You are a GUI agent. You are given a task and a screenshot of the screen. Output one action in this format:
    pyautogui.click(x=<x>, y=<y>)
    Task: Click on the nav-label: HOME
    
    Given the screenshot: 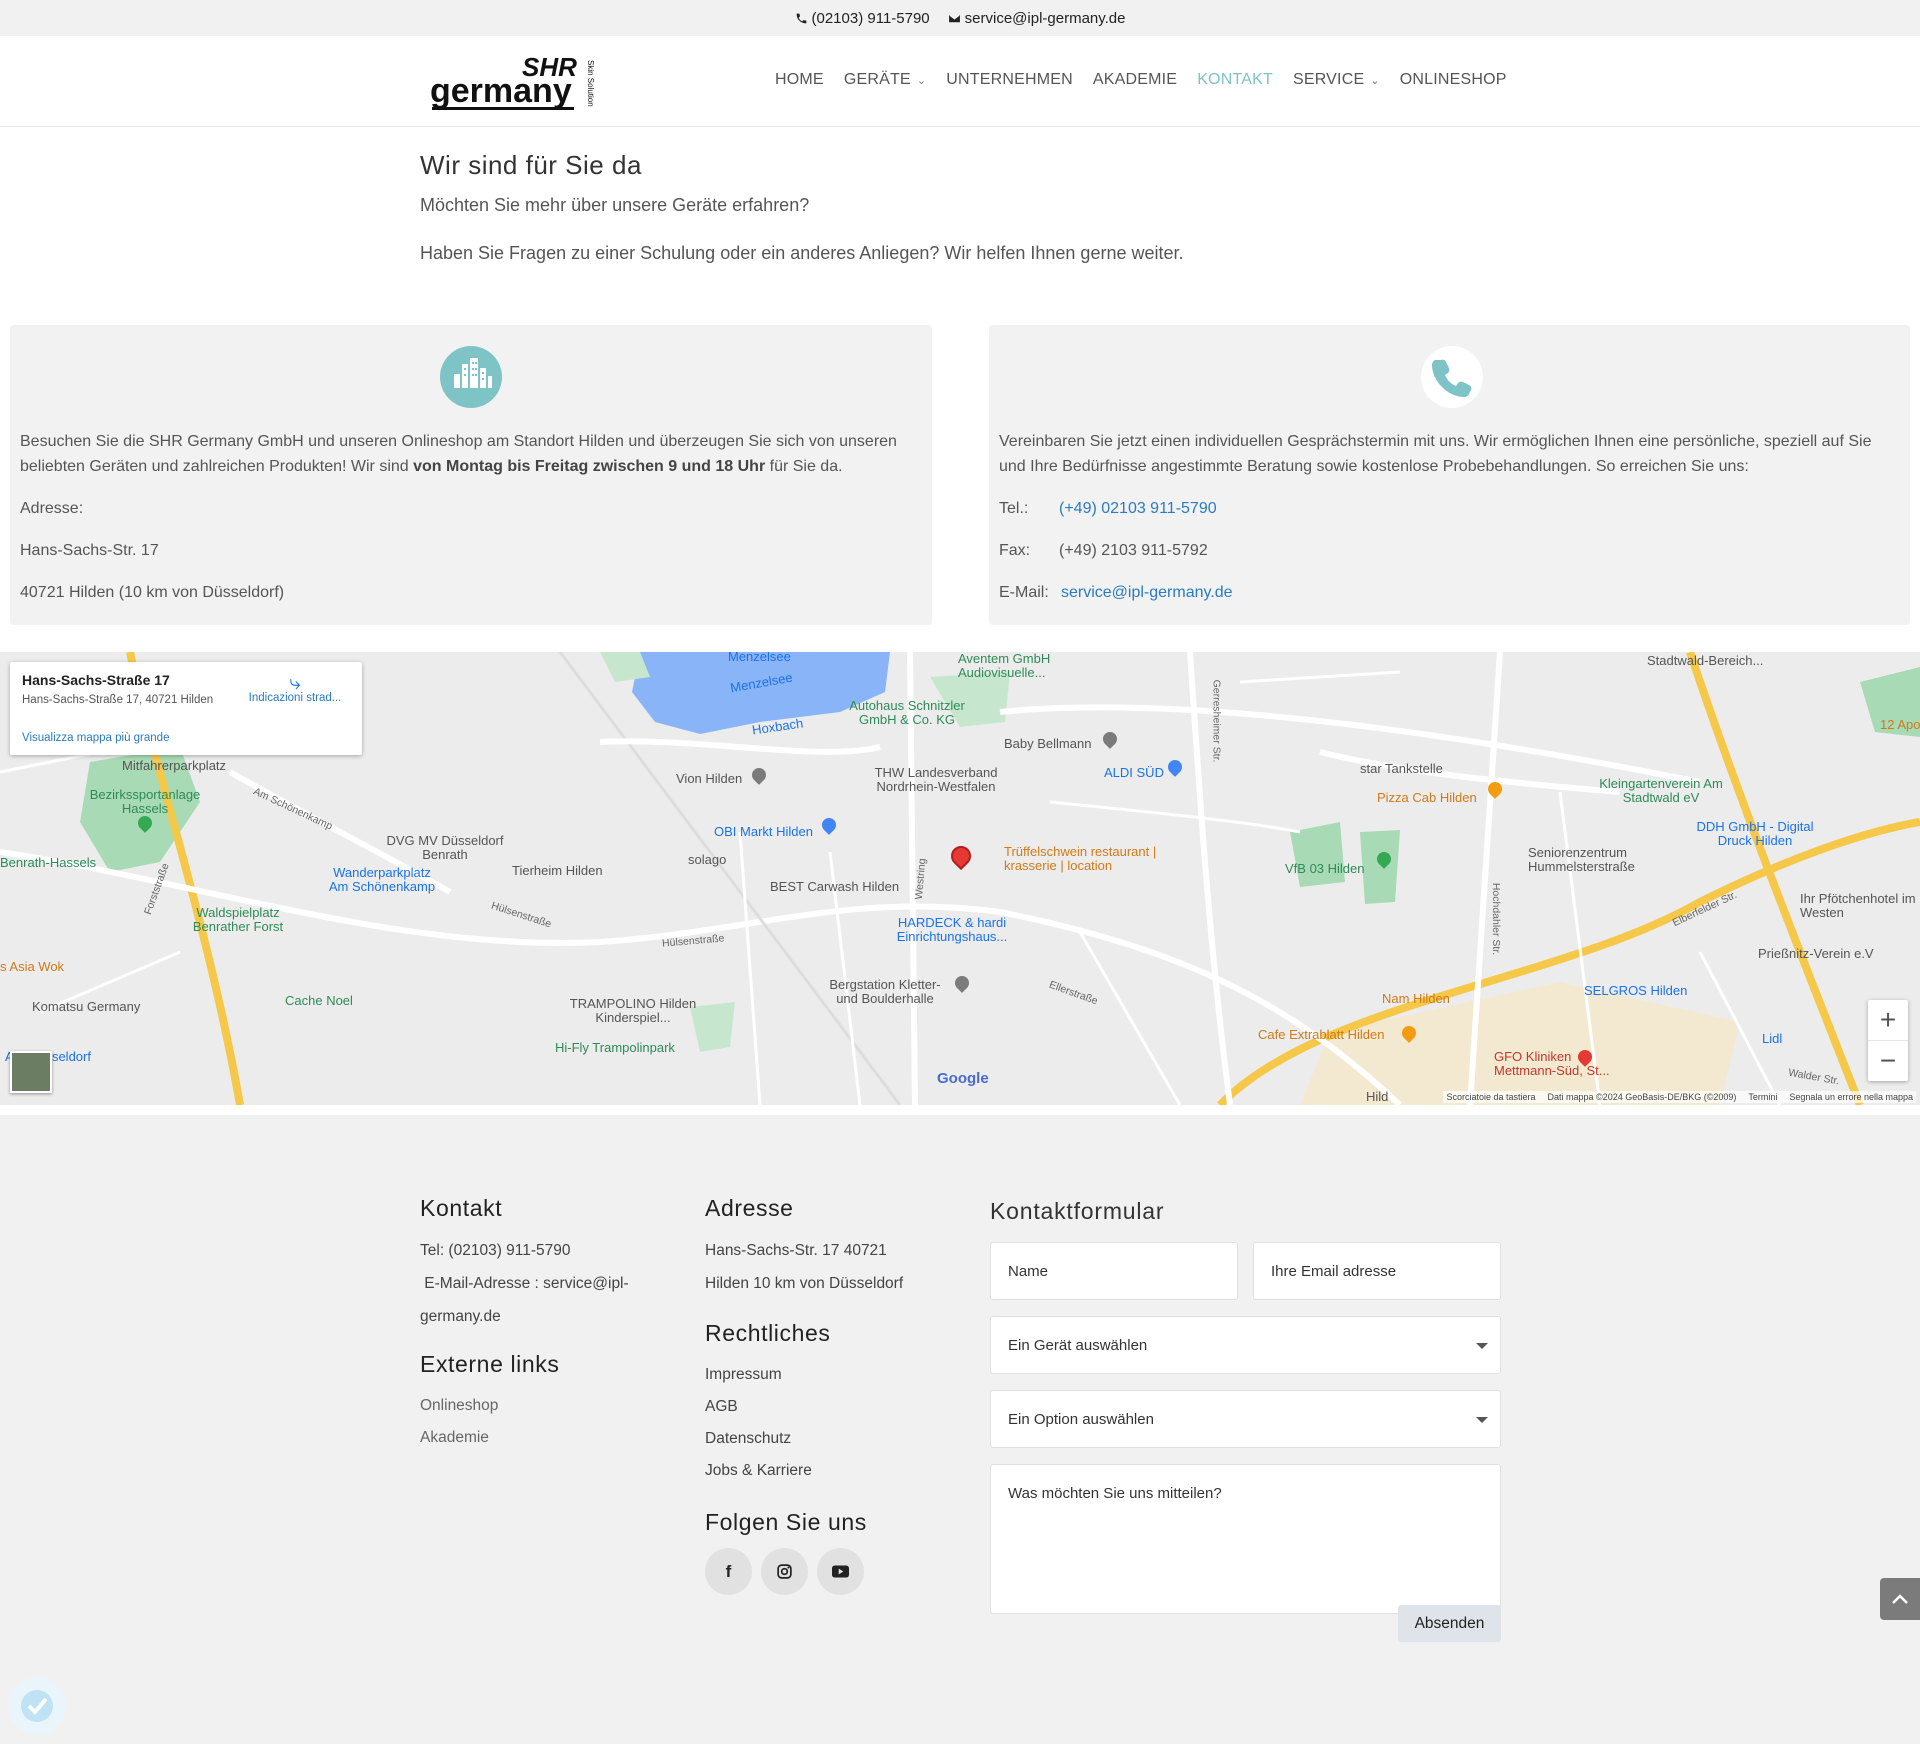 What is the action you would take?
    pyautogui.click(x=799, y=79)
    